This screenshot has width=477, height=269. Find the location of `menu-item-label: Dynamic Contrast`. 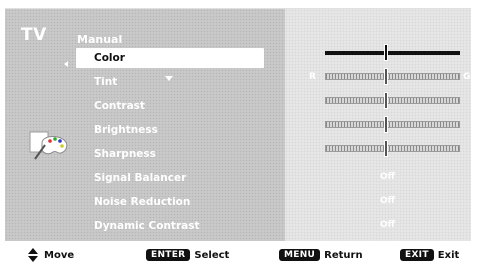

menu-item-label: Dynamic Contrast is located at coordinates (147, 226).